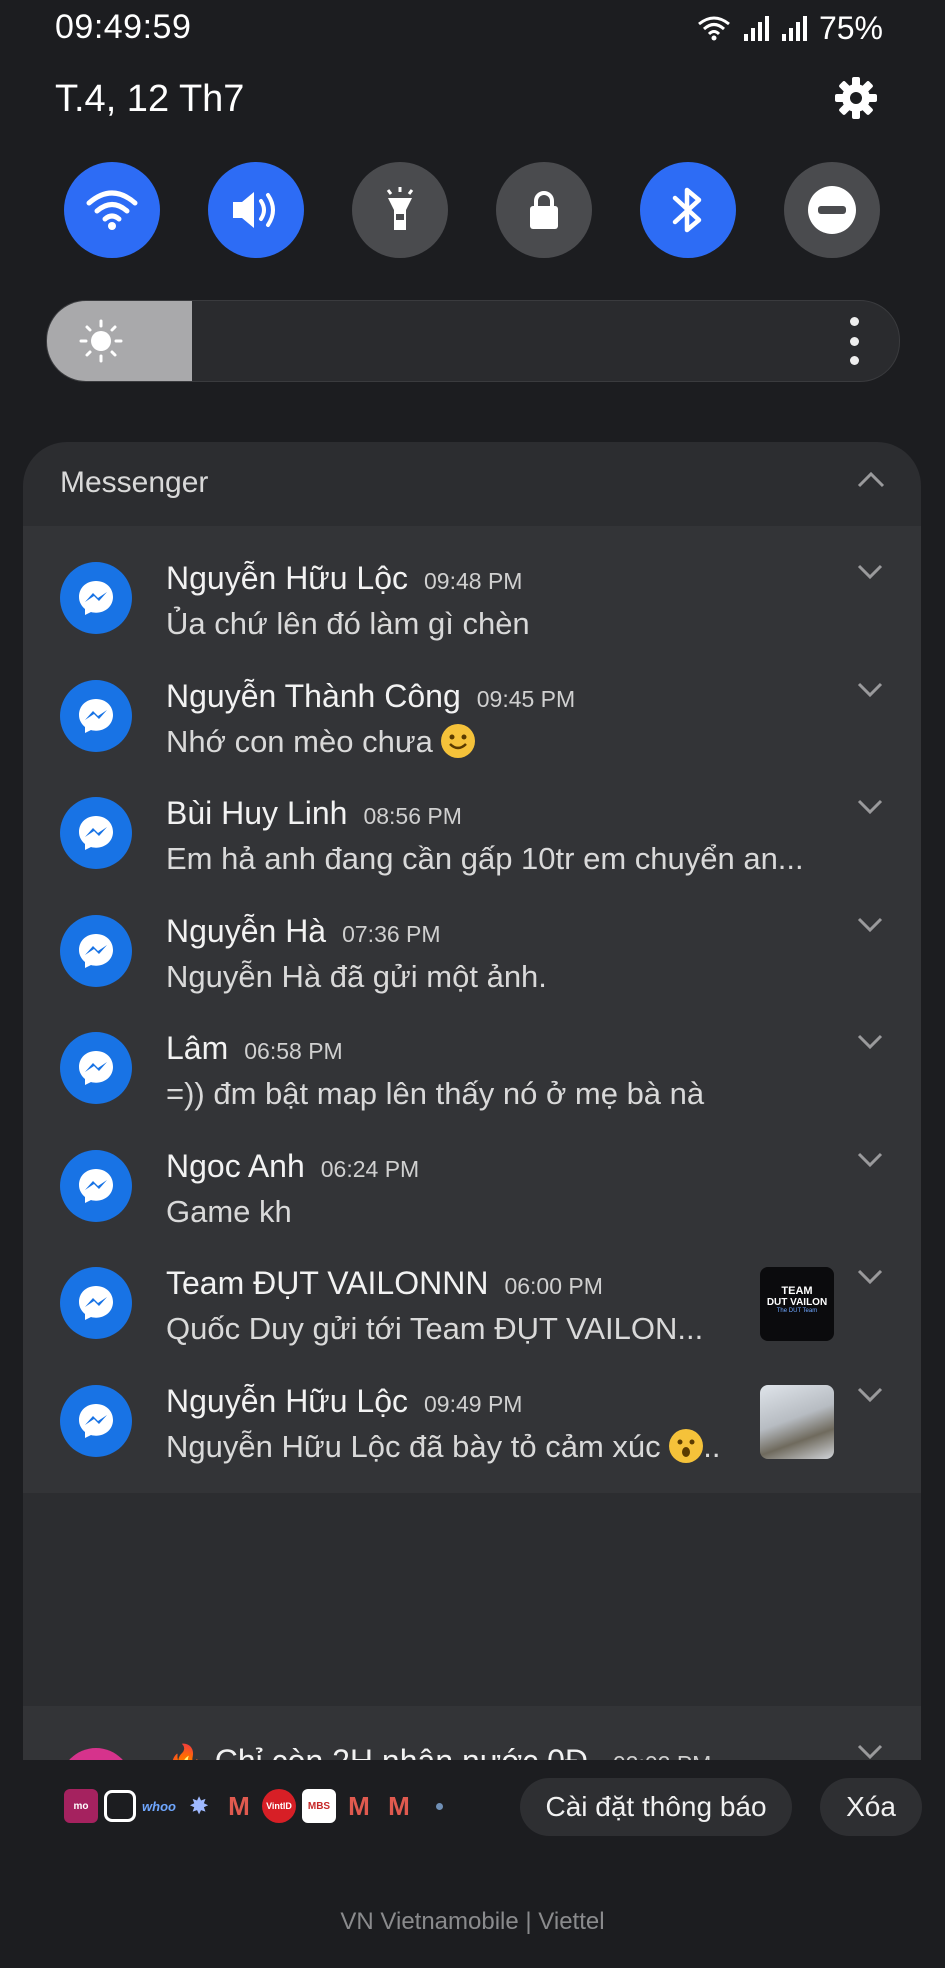 Image resolution: width=945 pixels, height=1968 pixels. Describe the element at coordinates (344, 578) in the screenshot. I see `notification-title: Nguyễn Hữu Lộc 09:48 PM` at that location.